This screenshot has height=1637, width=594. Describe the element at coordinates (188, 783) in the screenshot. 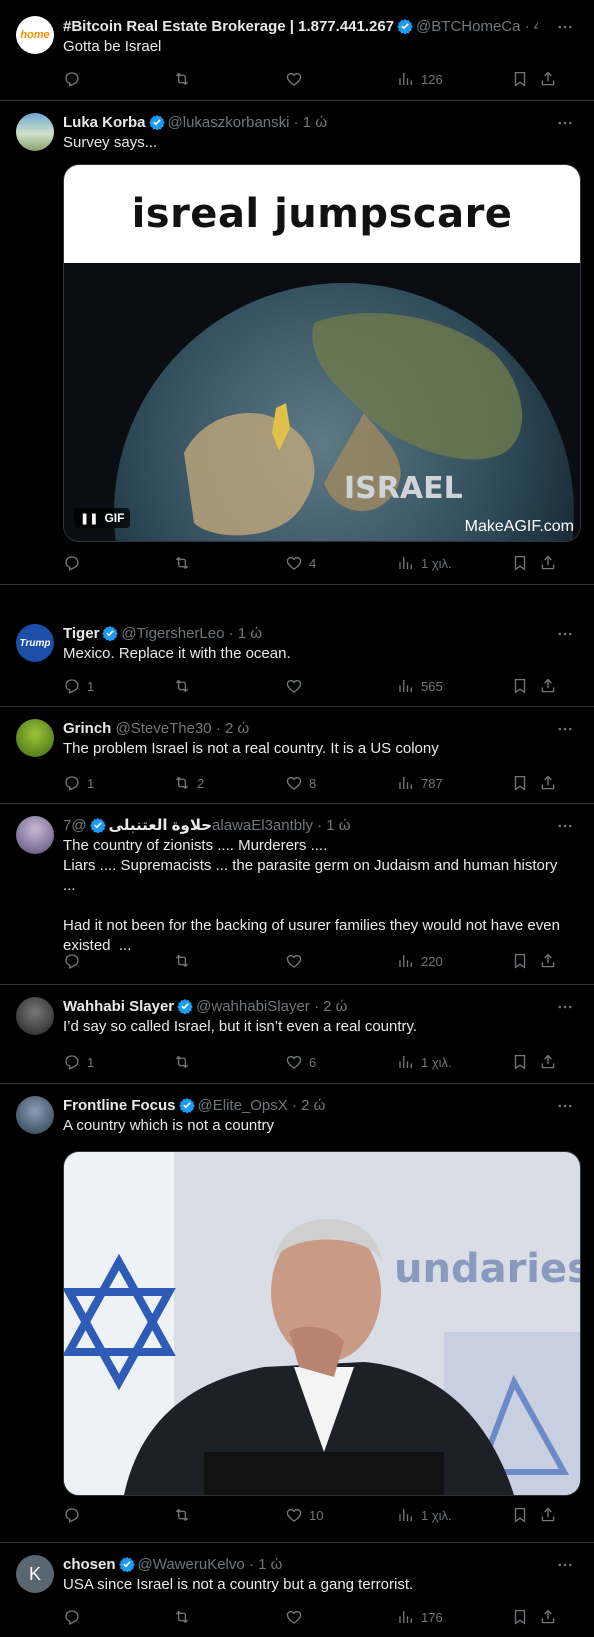

I see `repost-button: 2` at that location.